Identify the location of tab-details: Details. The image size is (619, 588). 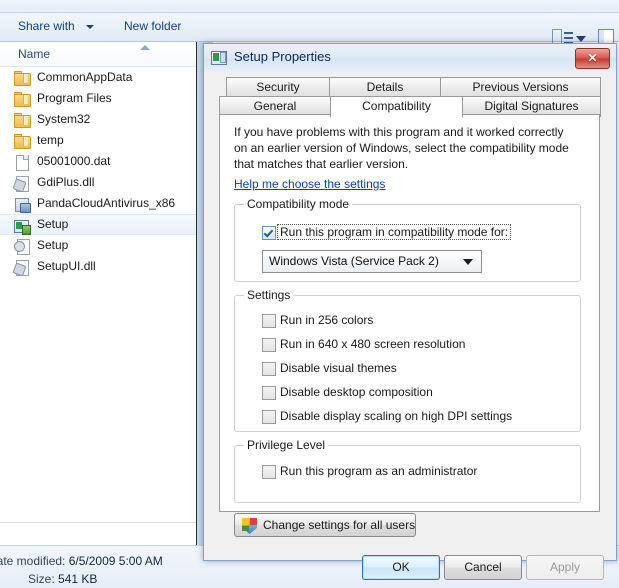
(385, 87).